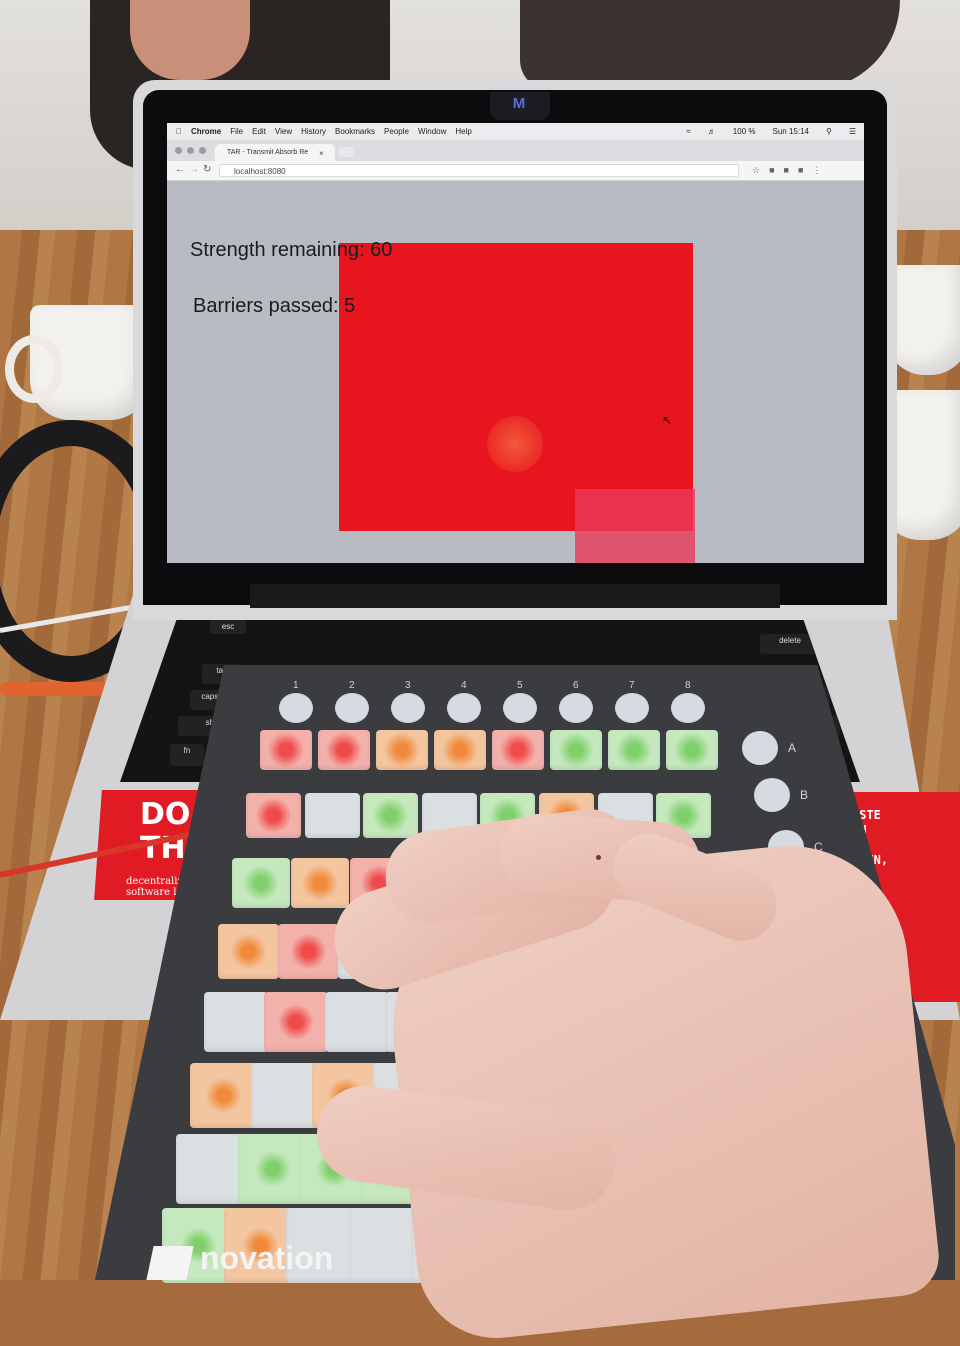  Describe the element at coordinates (479, 170) in the screenshot. I see `address-bar: localhost:8080` at that location.